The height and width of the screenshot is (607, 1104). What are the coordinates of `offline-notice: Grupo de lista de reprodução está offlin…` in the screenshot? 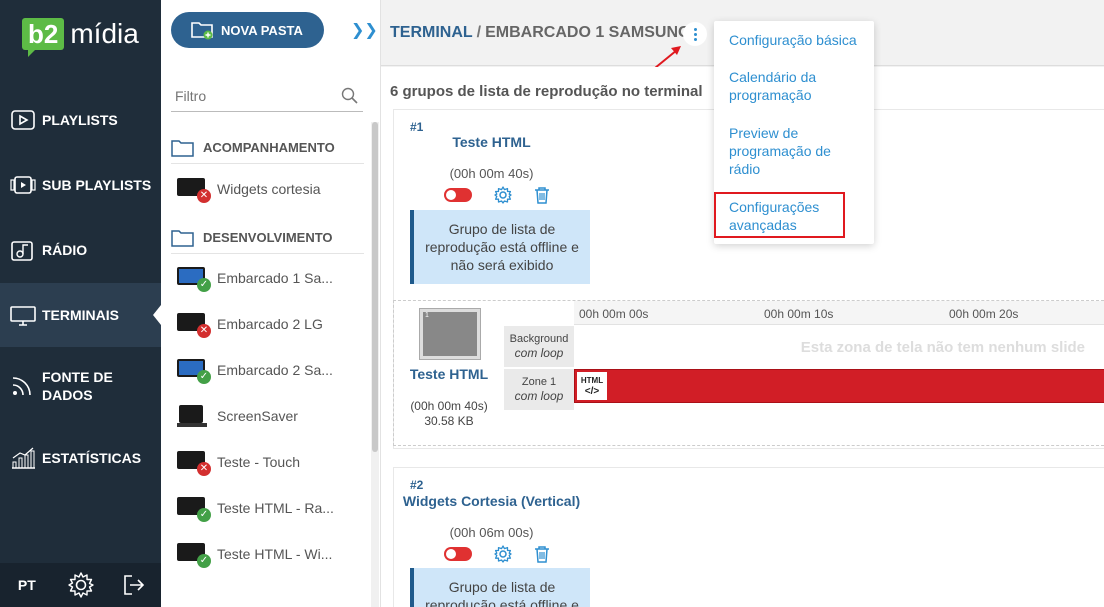 It's located at (500, 587).